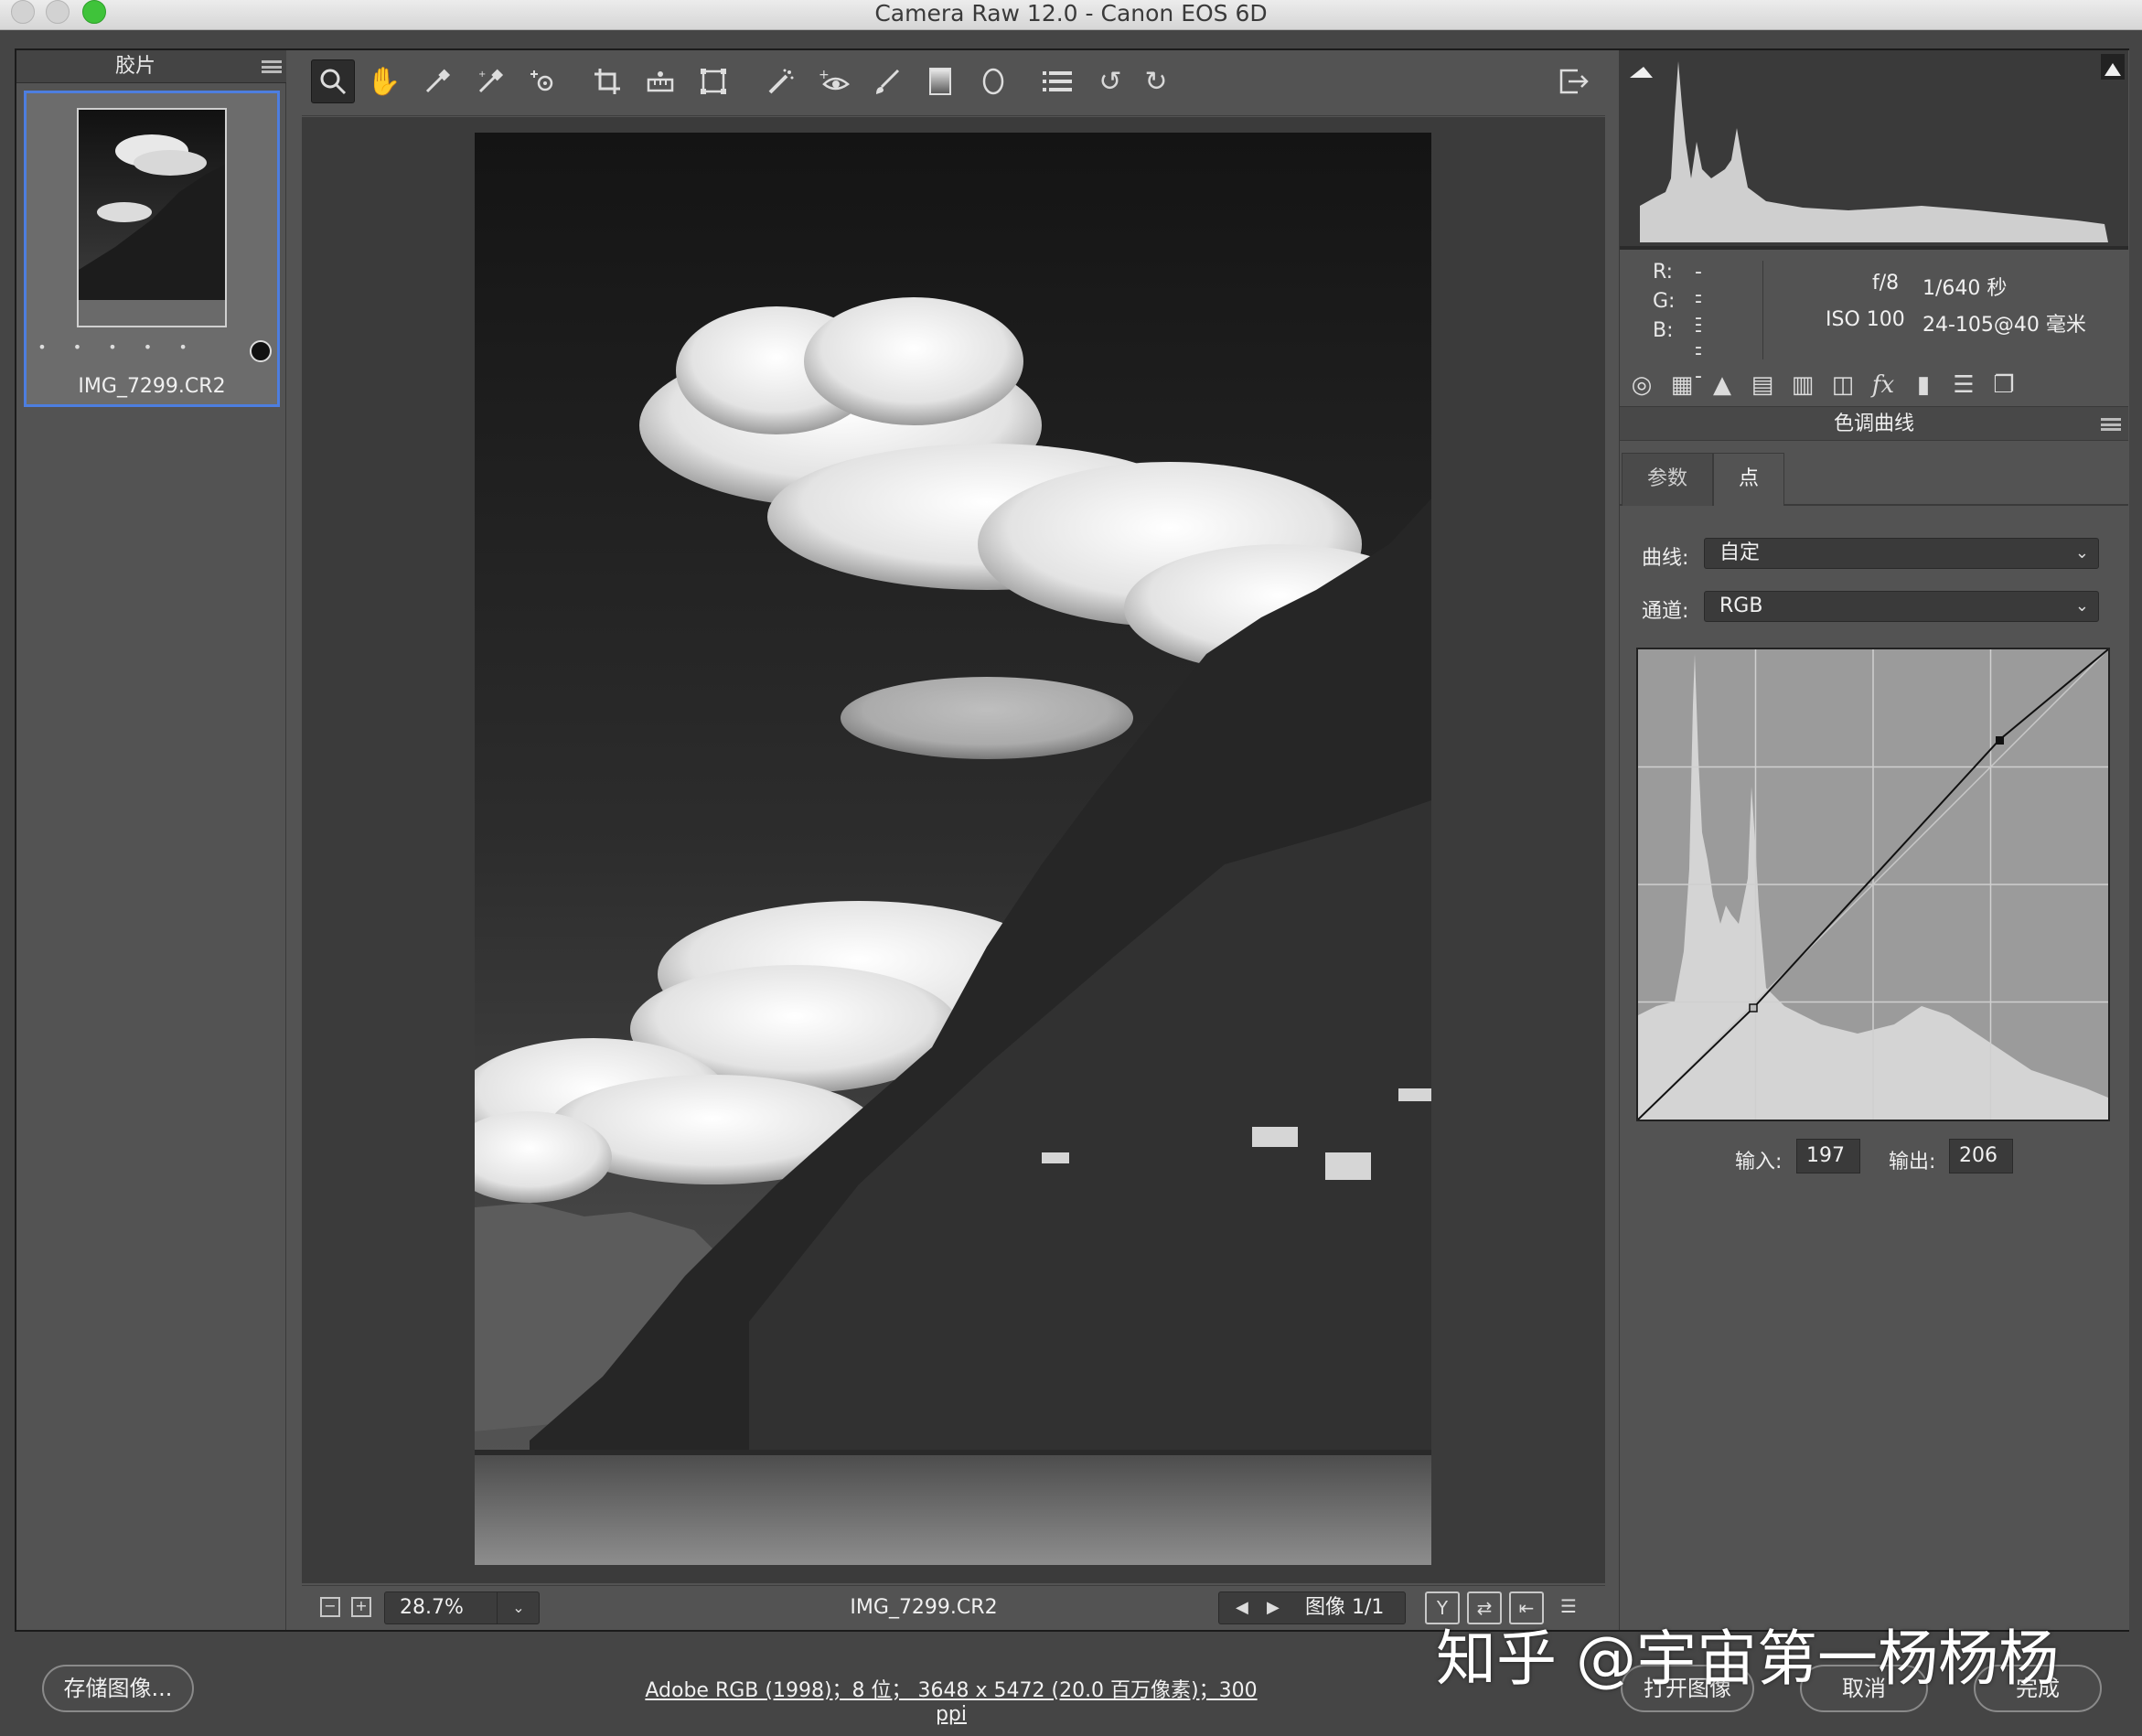 This screenshot has width=2142, height=1736. I want to click on tone-curve-panel-icon: ▦, so click(1681, 385).